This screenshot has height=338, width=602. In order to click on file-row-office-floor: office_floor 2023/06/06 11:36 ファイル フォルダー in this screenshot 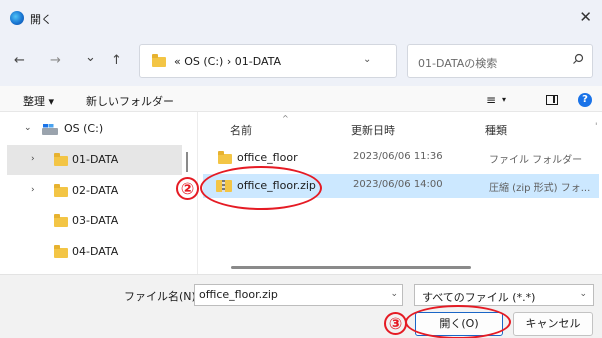, I will do `click(401, 158)`.